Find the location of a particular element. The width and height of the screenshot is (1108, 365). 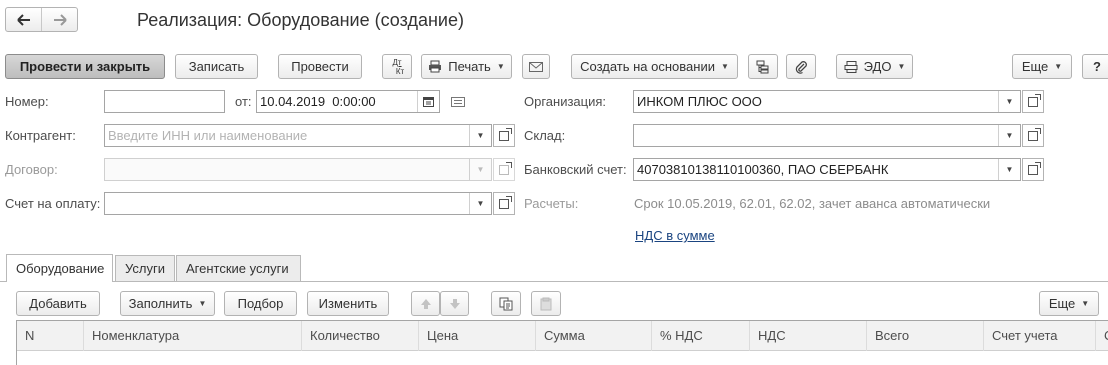

arrow-left-icon is located at coordinates (23, 19).